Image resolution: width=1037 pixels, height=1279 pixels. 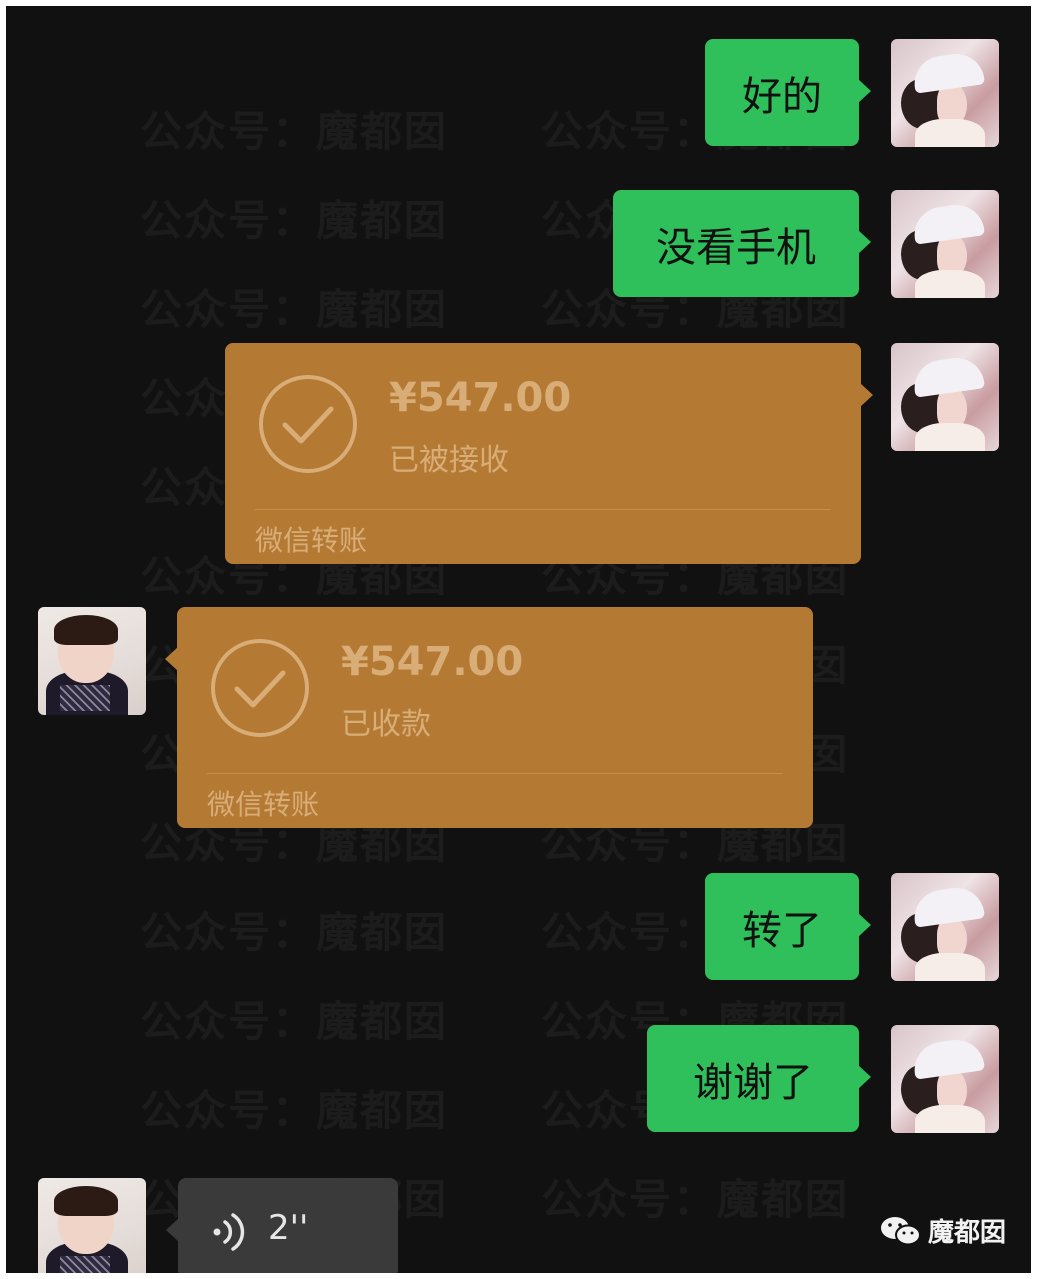 I want to click on transfer-status: 已收款, so click(x=386, y=724).